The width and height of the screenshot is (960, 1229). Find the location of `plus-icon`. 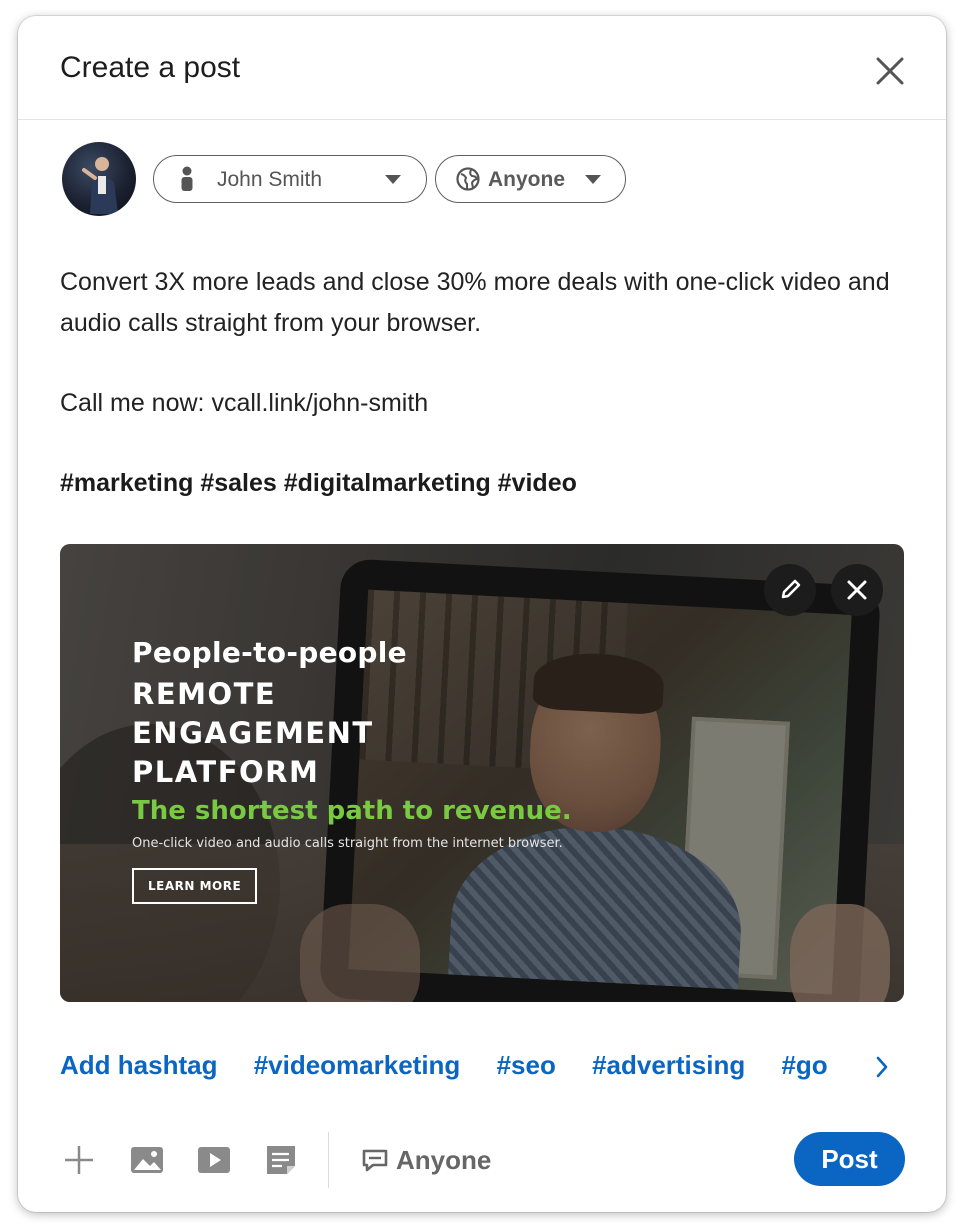

plus-icon is located at coordinates (79, 1160).